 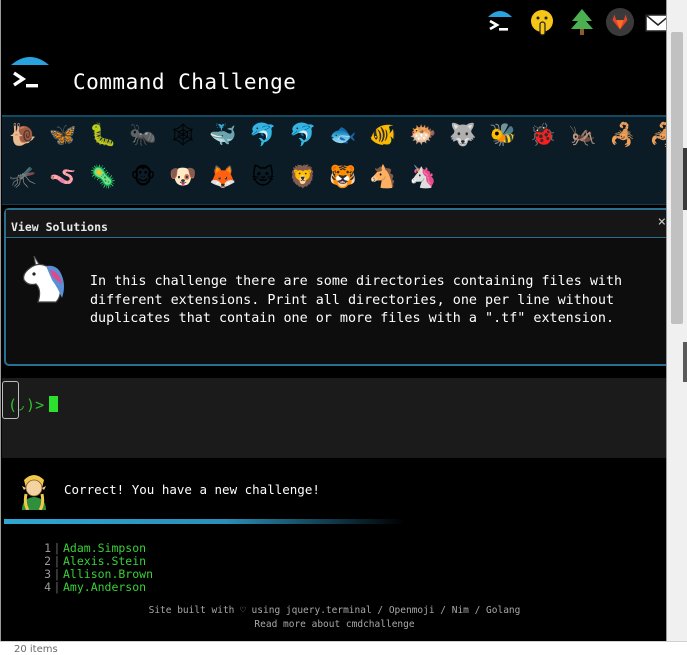 I want to click on challenge-icons-bar: 🐌 🦋 🐛 🐜 🕸 🐳 🐬 🐬 🐟 🐠 🐡 🐺 🐝 🐞 🦗 🦂 🦂 🦟 🪱 🦠 🐵 🐶 🦊 🐱 🦁 🐯 🐴 🦄, so click(x=334, y=160).